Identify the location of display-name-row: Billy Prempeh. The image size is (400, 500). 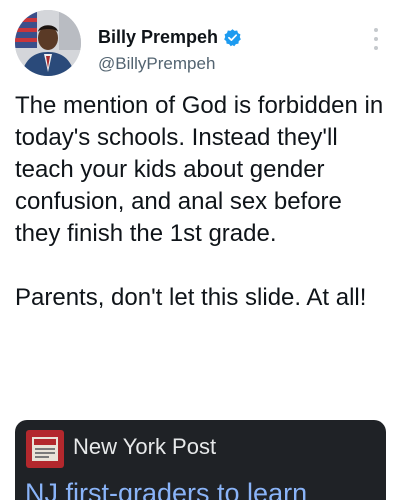
(170, 37).